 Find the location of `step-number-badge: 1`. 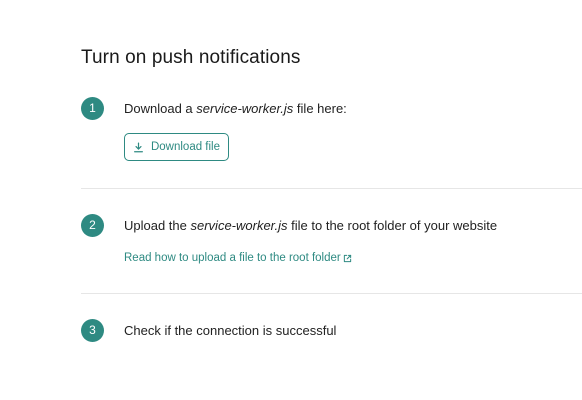

step-number-badge: 1 is located at coordinates (92, 108).